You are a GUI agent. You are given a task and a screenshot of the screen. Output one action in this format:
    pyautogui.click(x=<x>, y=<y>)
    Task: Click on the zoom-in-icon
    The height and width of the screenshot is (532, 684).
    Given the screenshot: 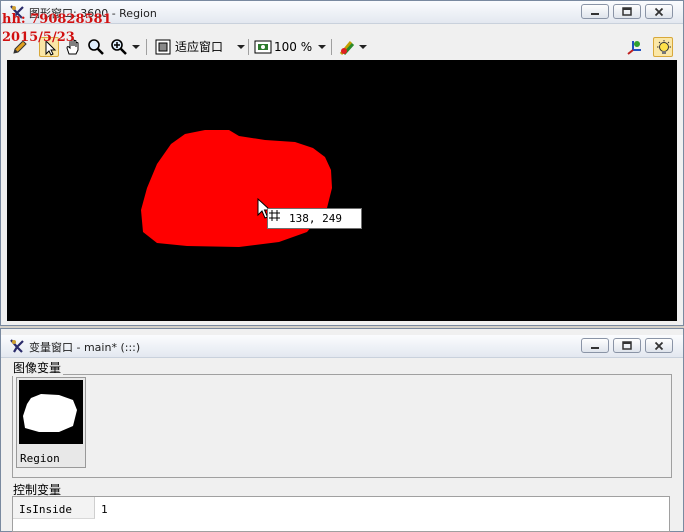 What is the action you would take?
    pyautogui.click(x=119, y=47)
    